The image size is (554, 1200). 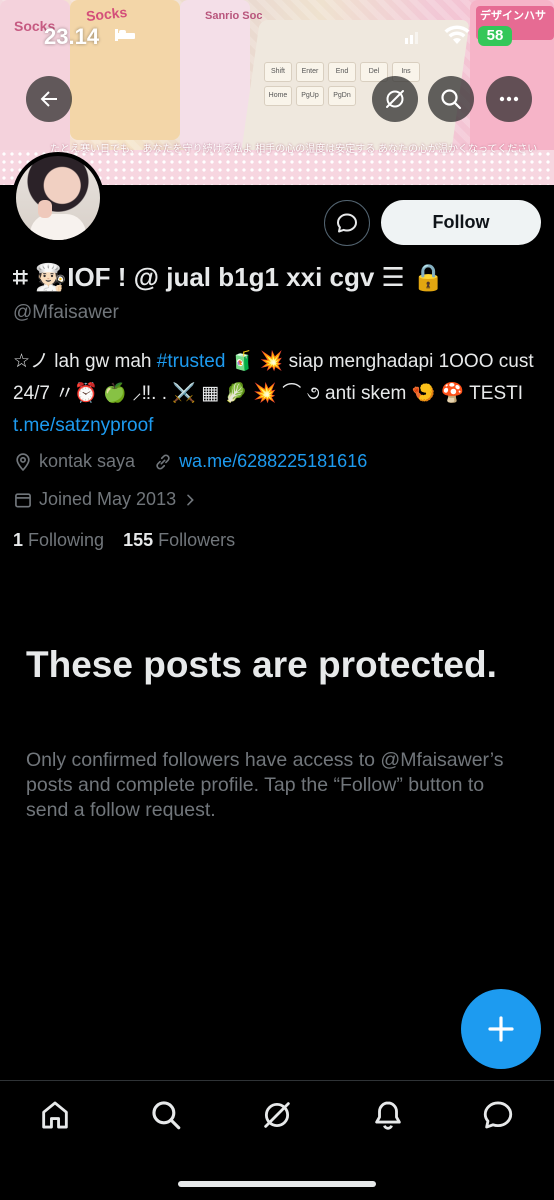 I want to click on profile-joined-row: Joined May 2013, so click(x=108, y=499).